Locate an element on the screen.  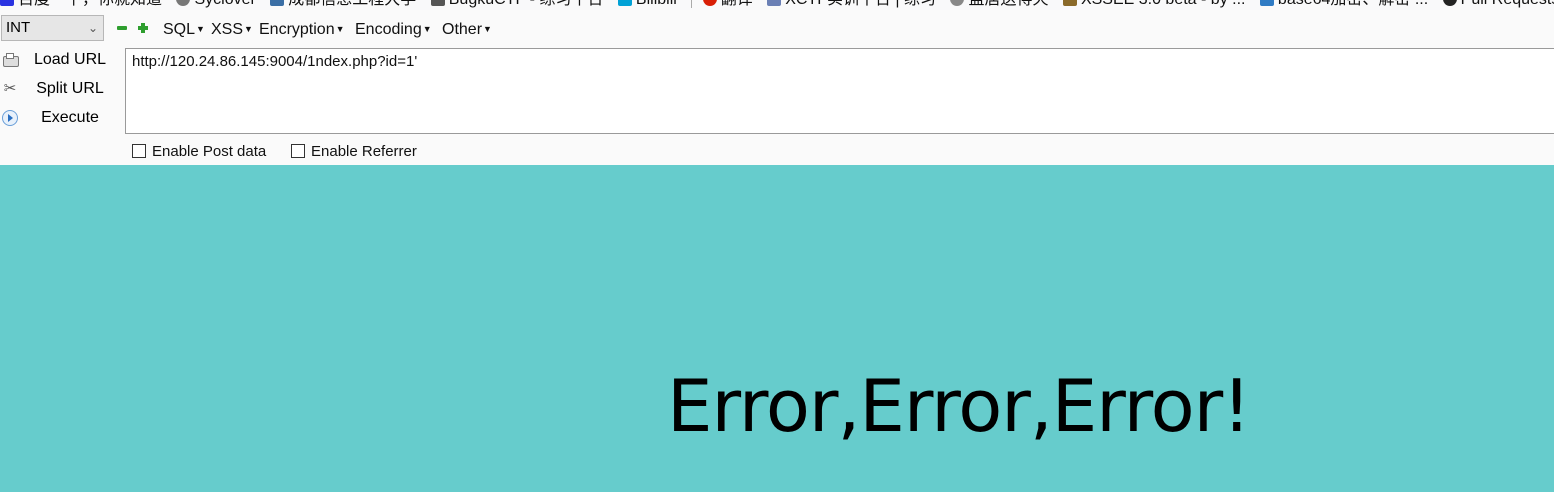
enable-referrer-checkbox: Enable Referrer is located at coordinates (354, 152).